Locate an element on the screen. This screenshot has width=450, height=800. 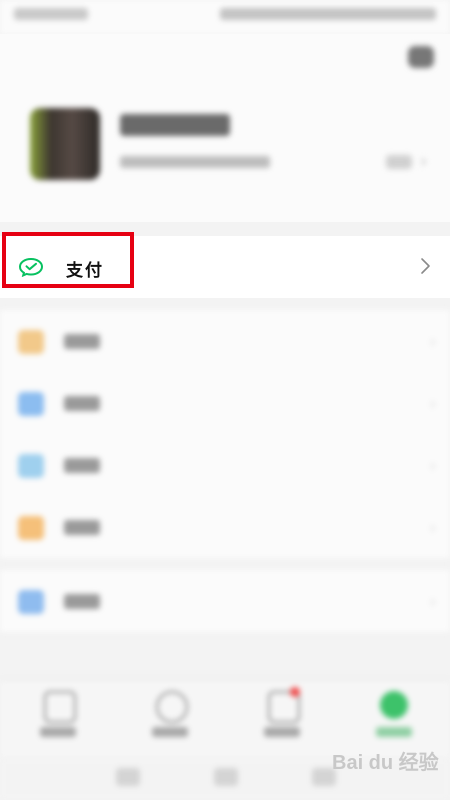
profile-status-badge is located at coordinates (399, 162).